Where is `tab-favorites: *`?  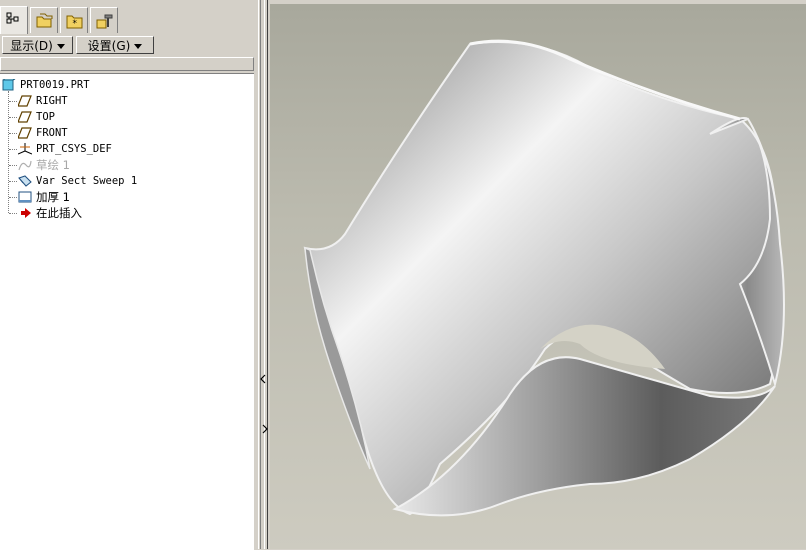
tab-favorites: * is located at coordinates (74, 20).